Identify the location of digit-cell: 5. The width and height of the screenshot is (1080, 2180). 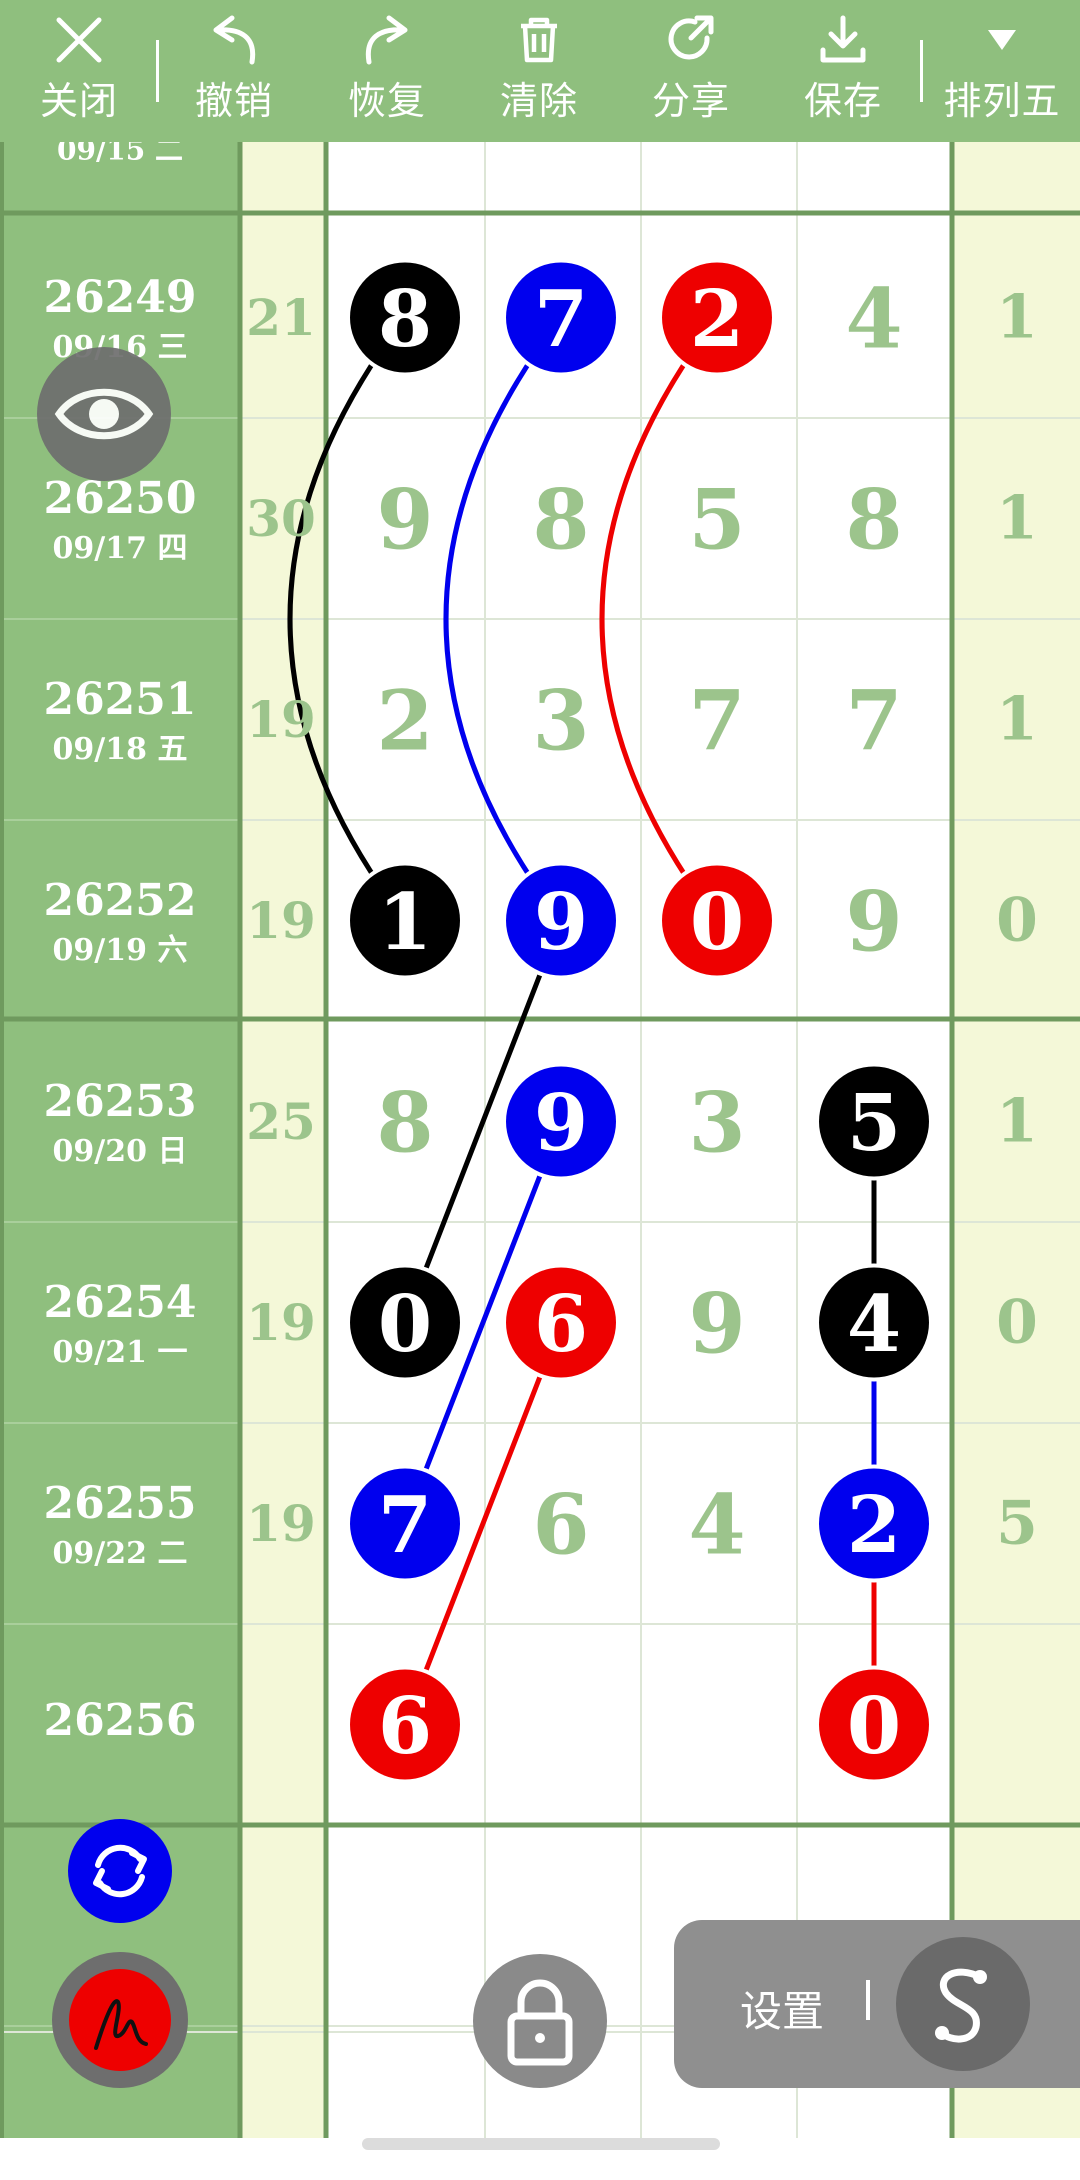
(716, 521).